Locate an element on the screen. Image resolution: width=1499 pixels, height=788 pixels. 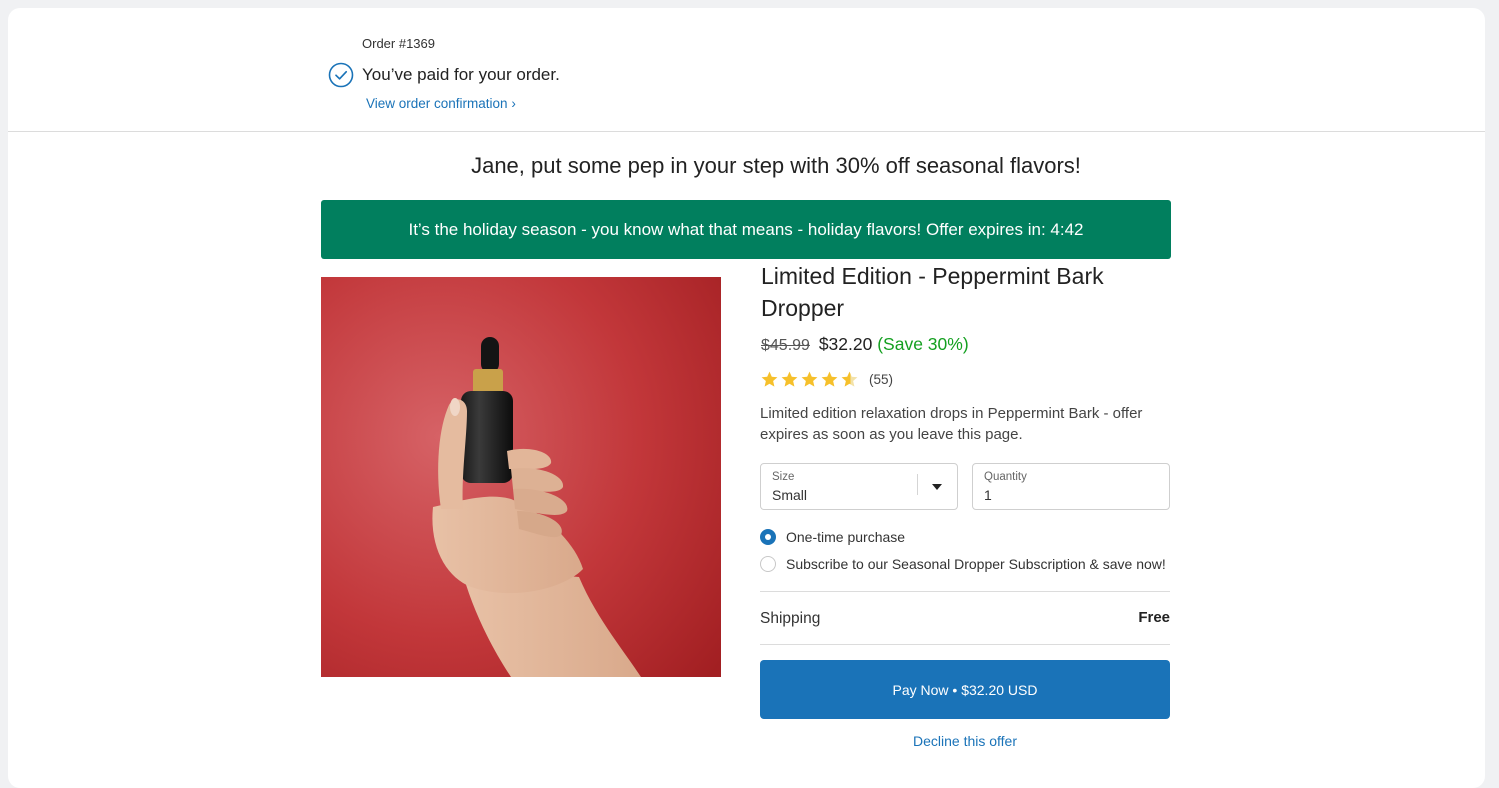
radio-unselected-icon is located at coordinates (768, 564).